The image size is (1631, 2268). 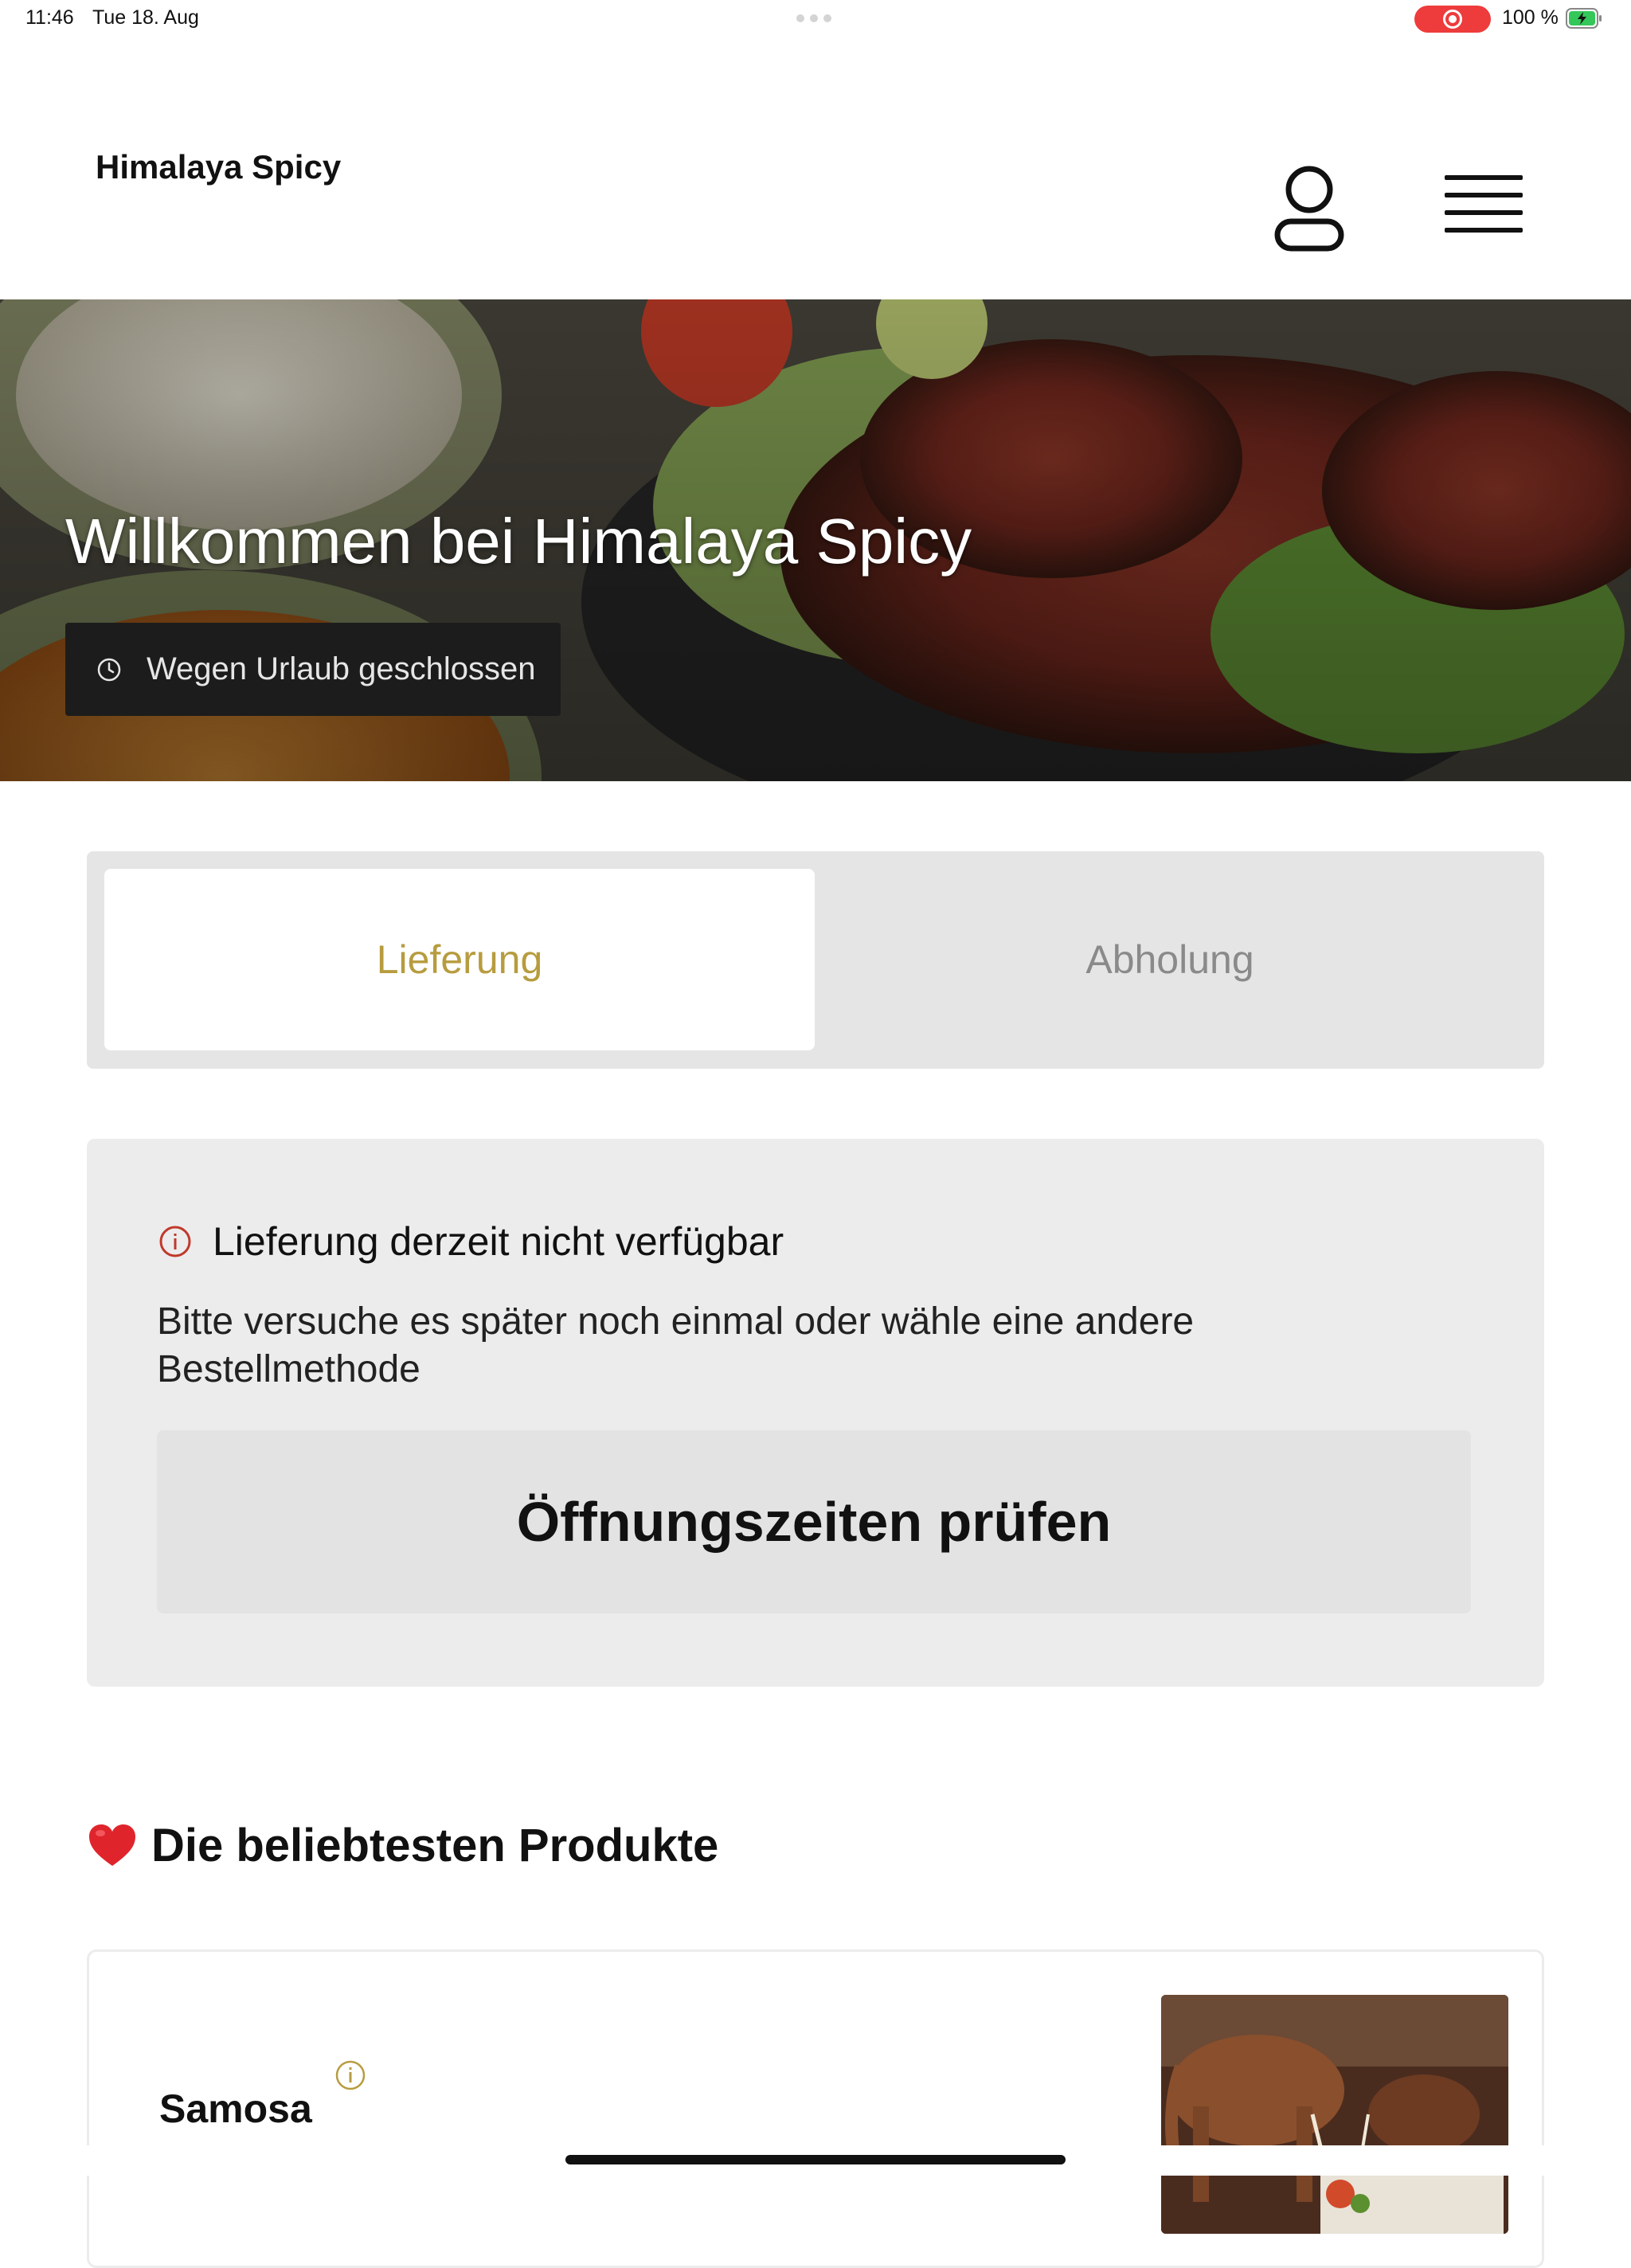 What do you see at coordinates (815, 2159) in the screenshot?
I see `home-indicator` at bounding box center [815, 2159].